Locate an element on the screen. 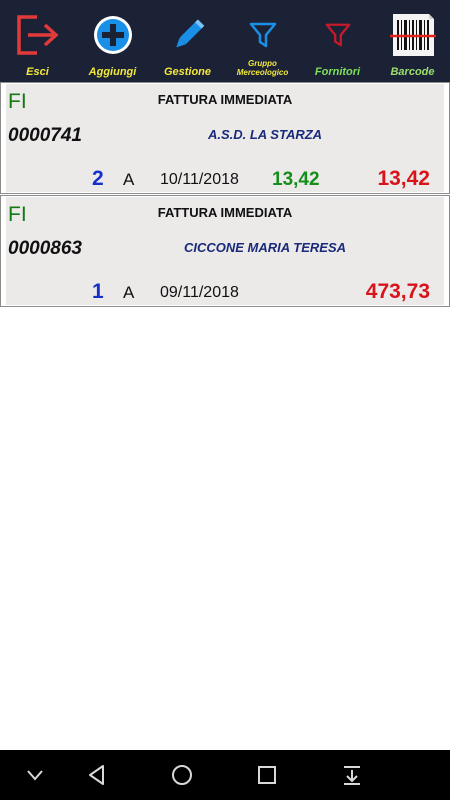  customer-name: A.S.D. LA STARZA is located at coordinates (265, 134).